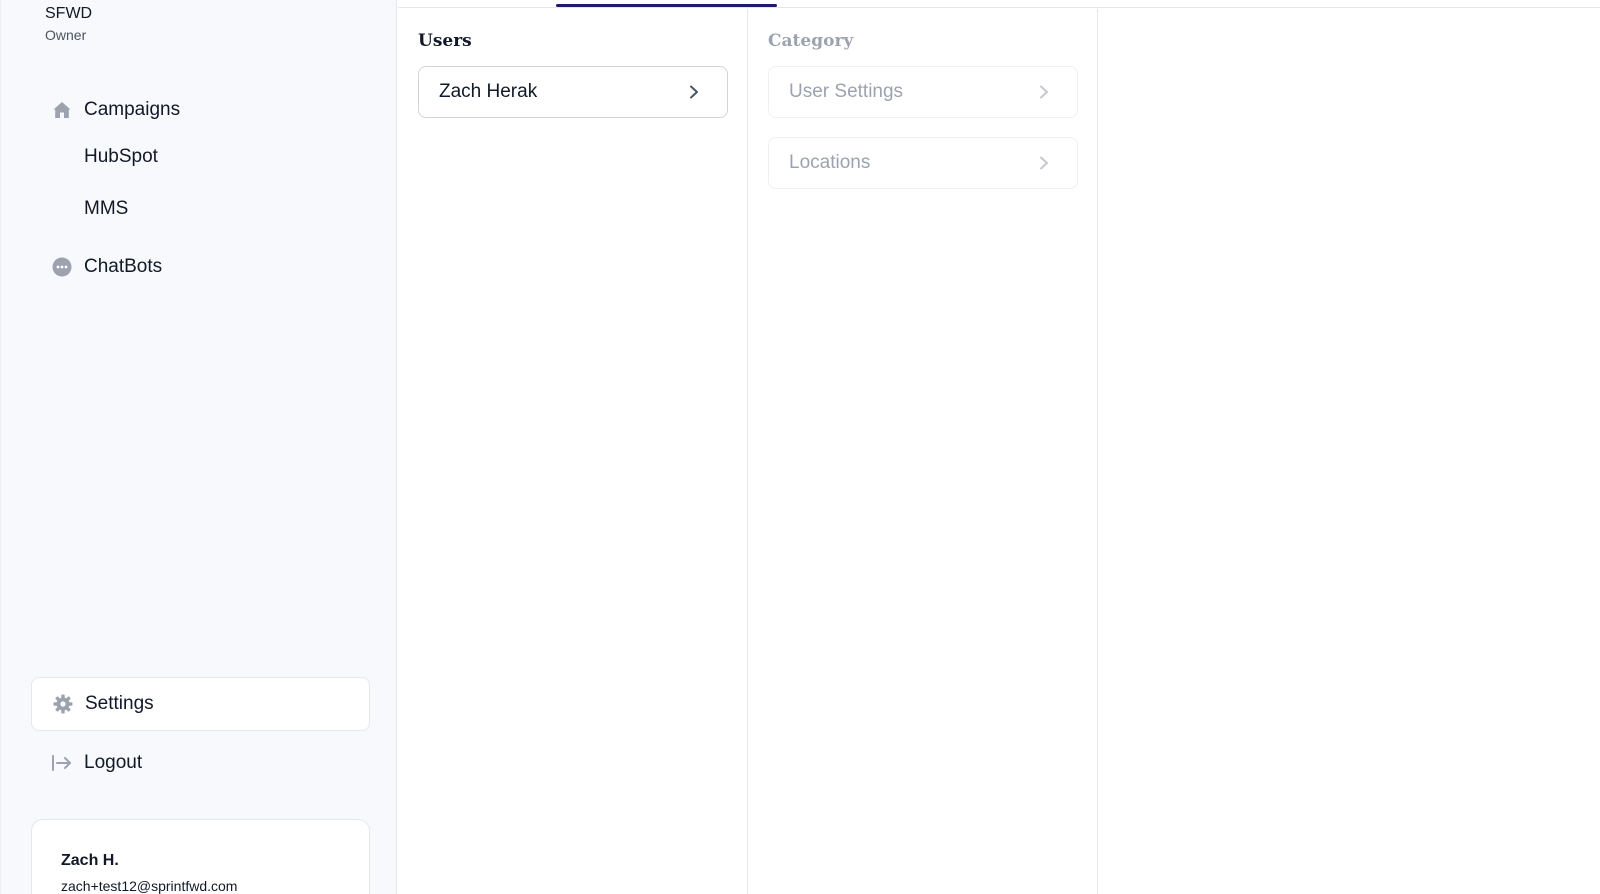 This screenshot has width=1600, height=894. Describe the element at coordinates (811, 41) in the screenshot. I see `category-column-title: Category` at that location.